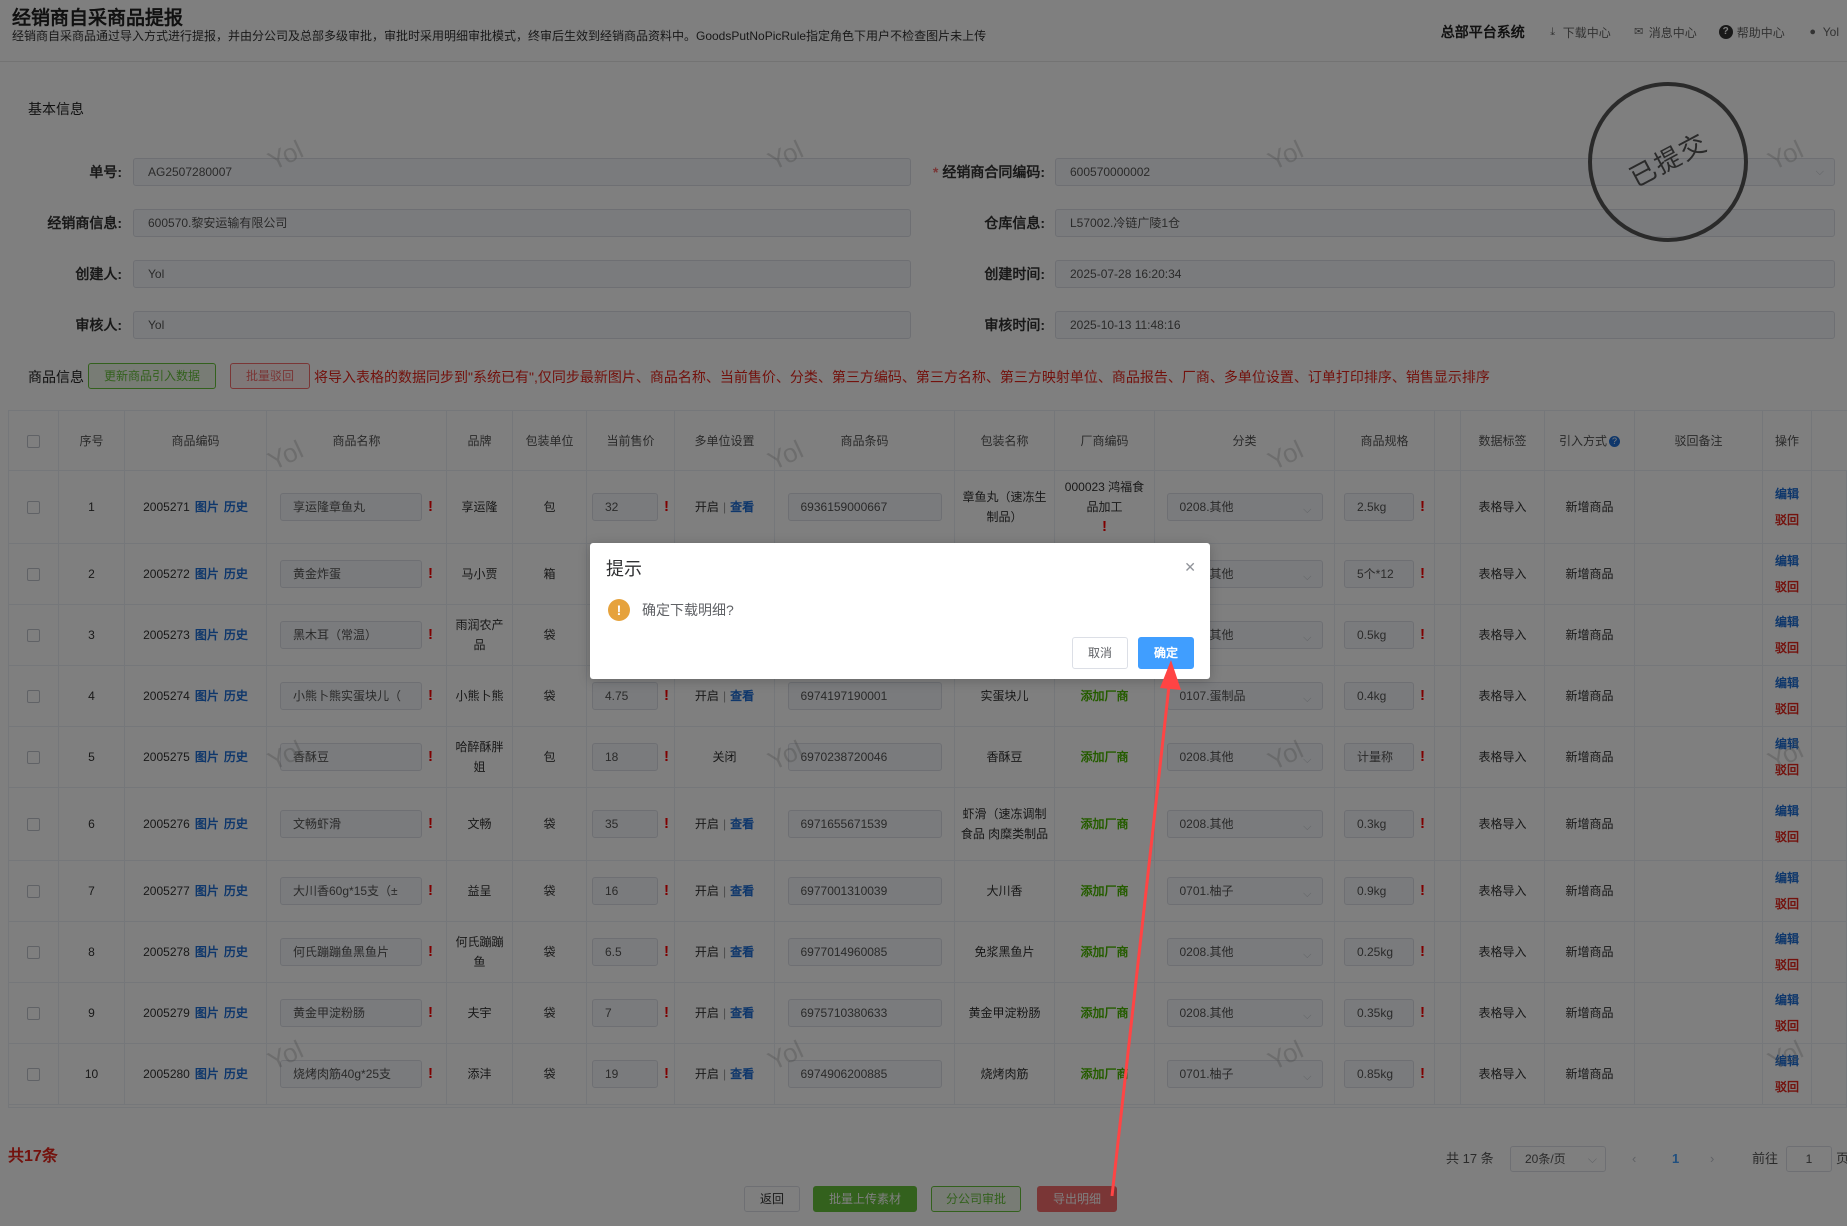 Image resolution: width=1847 pixels, height=1226 pixels. Describe the element at coordinates (1100, 653) in the screenshot. I see `cancel-button: 取消` at that location.